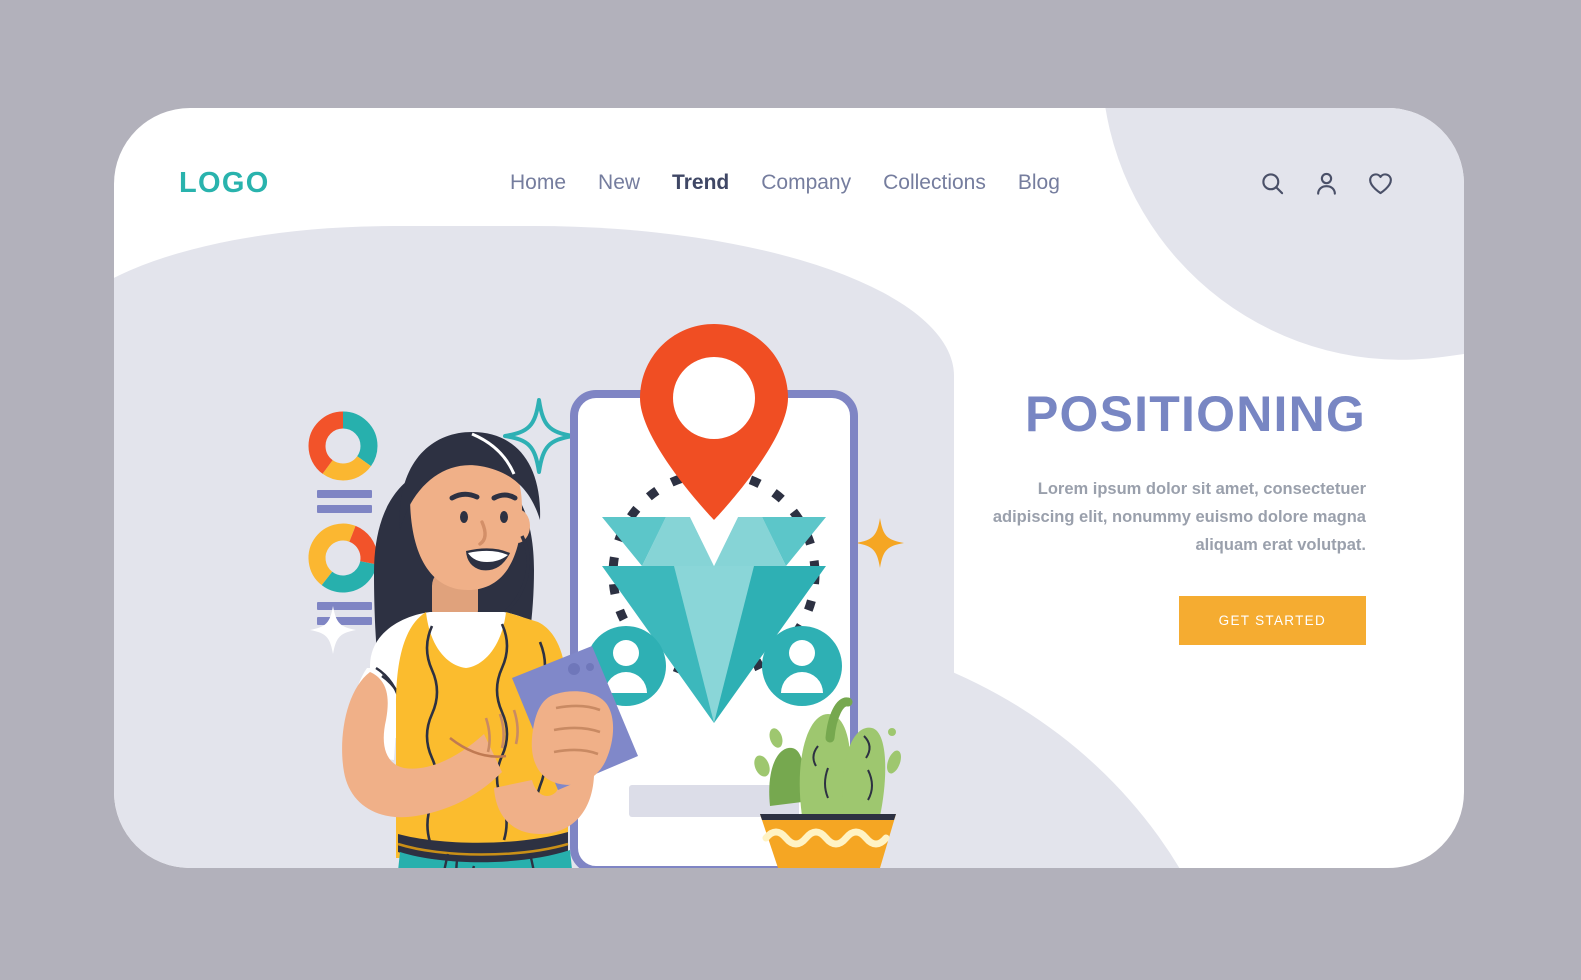  Describe the element at coordinates (224, 183) in the screenshot. I see `site-logo: LOGO` at that location.